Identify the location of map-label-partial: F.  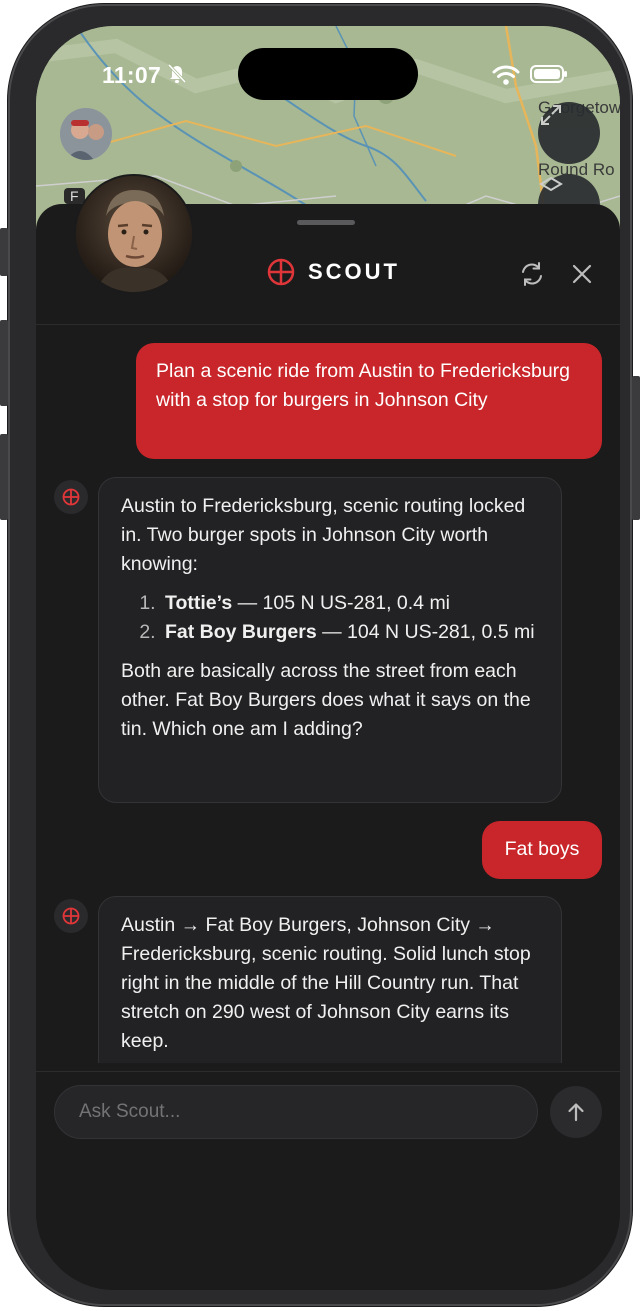
(74, 196).